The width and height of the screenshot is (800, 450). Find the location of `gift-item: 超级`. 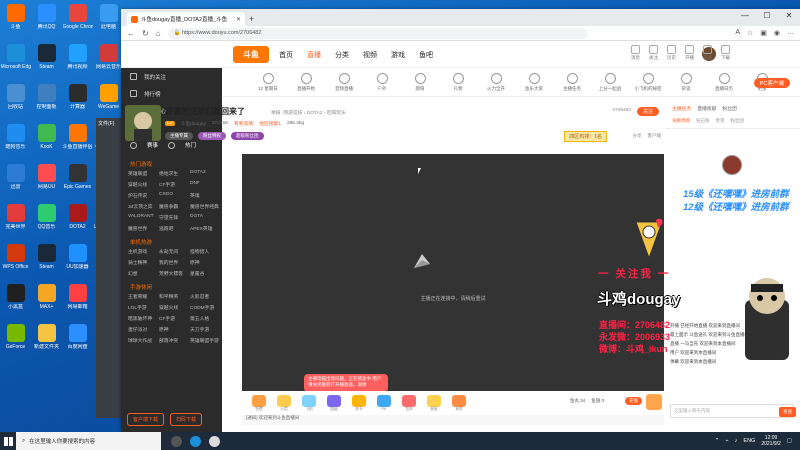

gift-item: 超级 is located at coordinates (334, 403).